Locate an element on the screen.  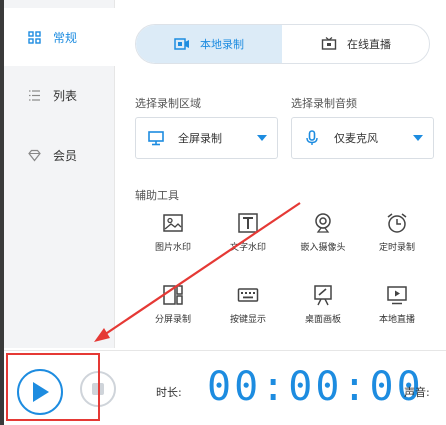
video-camera-icon is located at coordinates (181, 44).